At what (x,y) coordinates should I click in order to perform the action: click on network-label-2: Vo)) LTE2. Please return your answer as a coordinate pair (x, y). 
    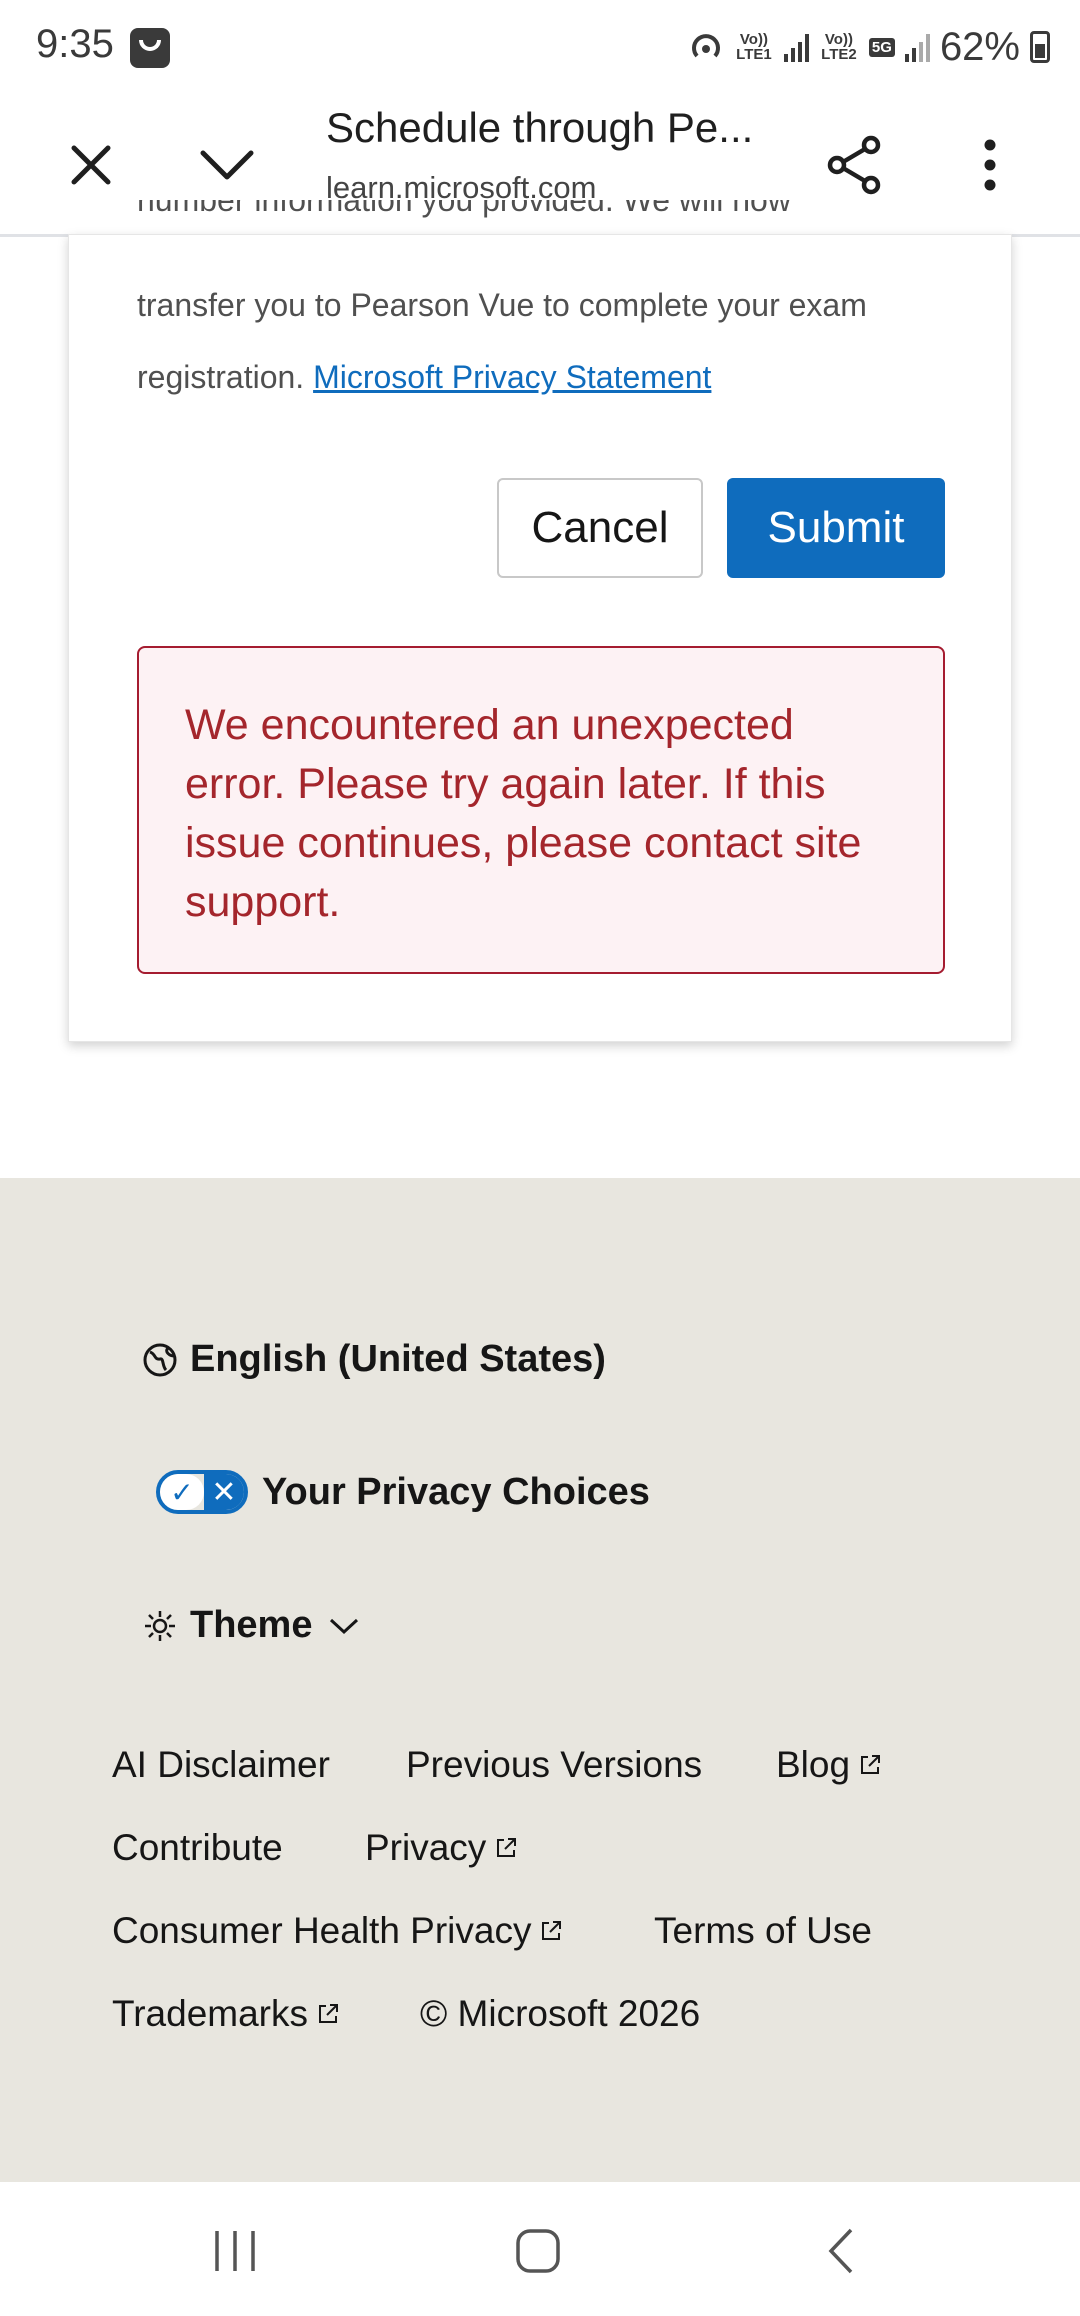
    Looking at the image, I should click on (839, 47).